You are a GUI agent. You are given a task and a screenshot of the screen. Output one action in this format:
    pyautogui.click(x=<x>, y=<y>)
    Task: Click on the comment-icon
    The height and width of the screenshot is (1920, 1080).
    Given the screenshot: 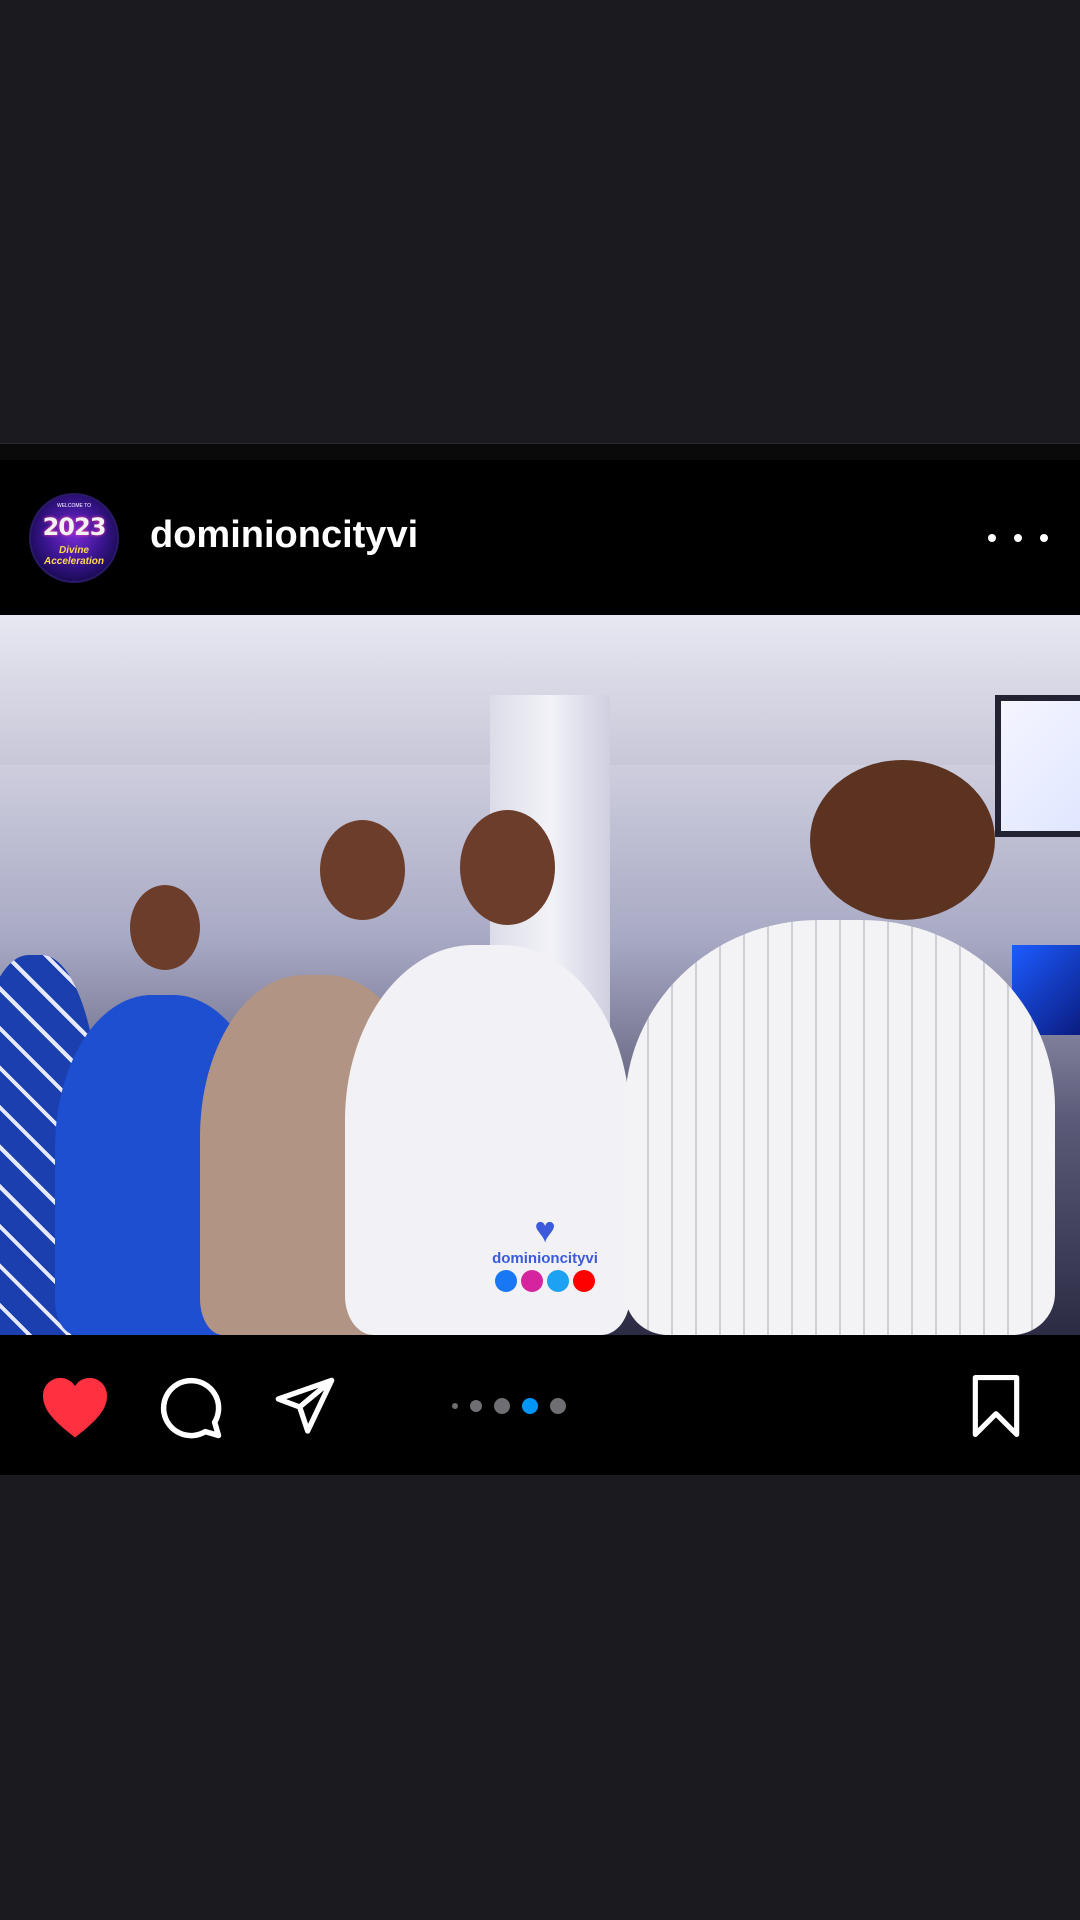 What is the action you would take?
    pyautogui.click(x=191, y=1408)
    